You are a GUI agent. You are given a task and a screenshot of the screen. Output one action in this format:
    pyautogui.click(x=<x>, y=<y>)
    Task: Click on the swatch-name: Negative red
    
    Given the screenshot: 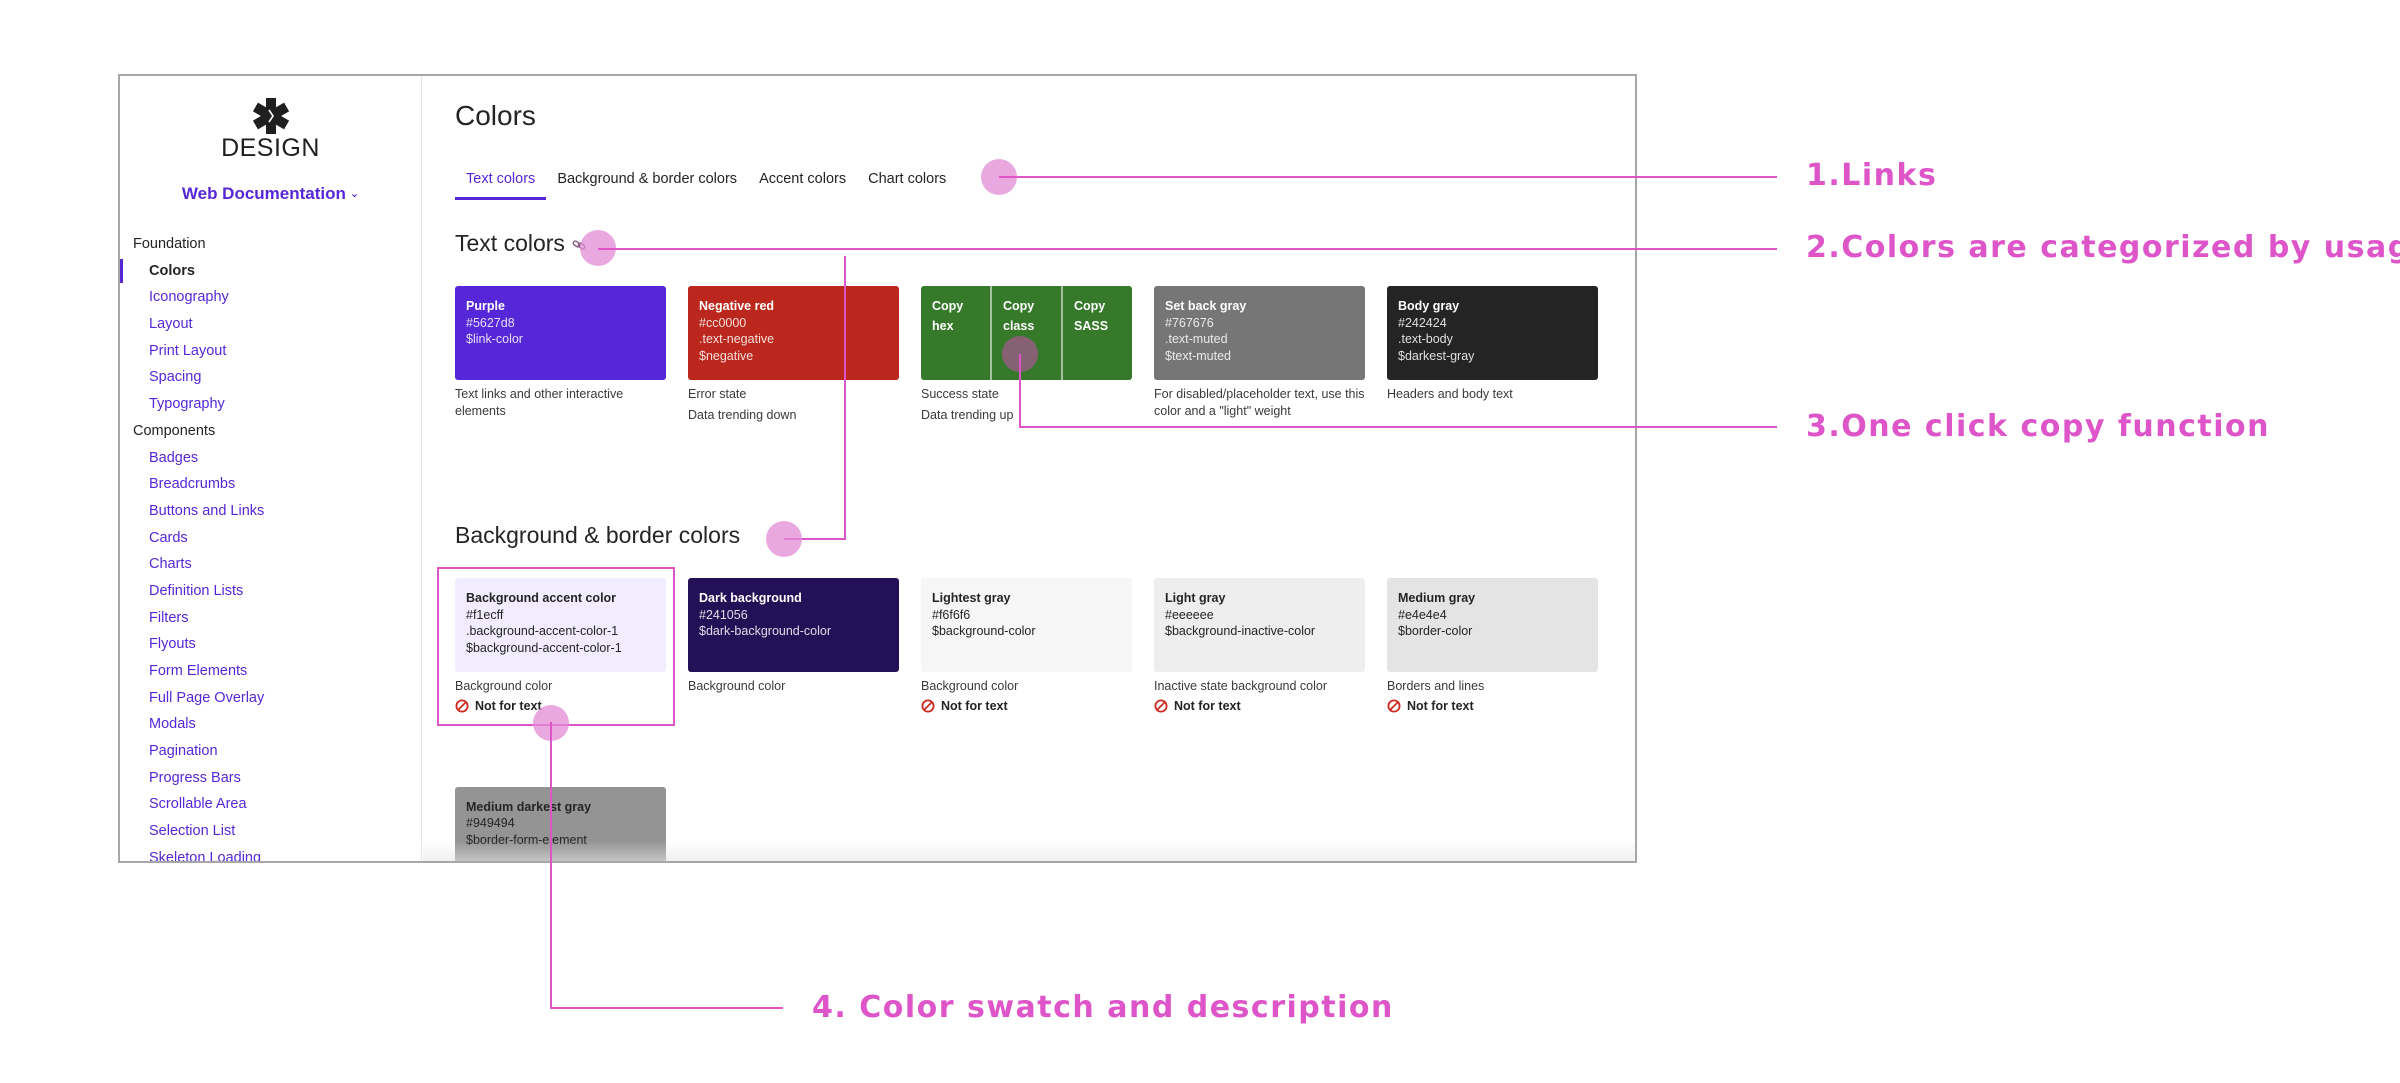 What is the action you would take?
    pyautogui.click(x=737, y=306)
    